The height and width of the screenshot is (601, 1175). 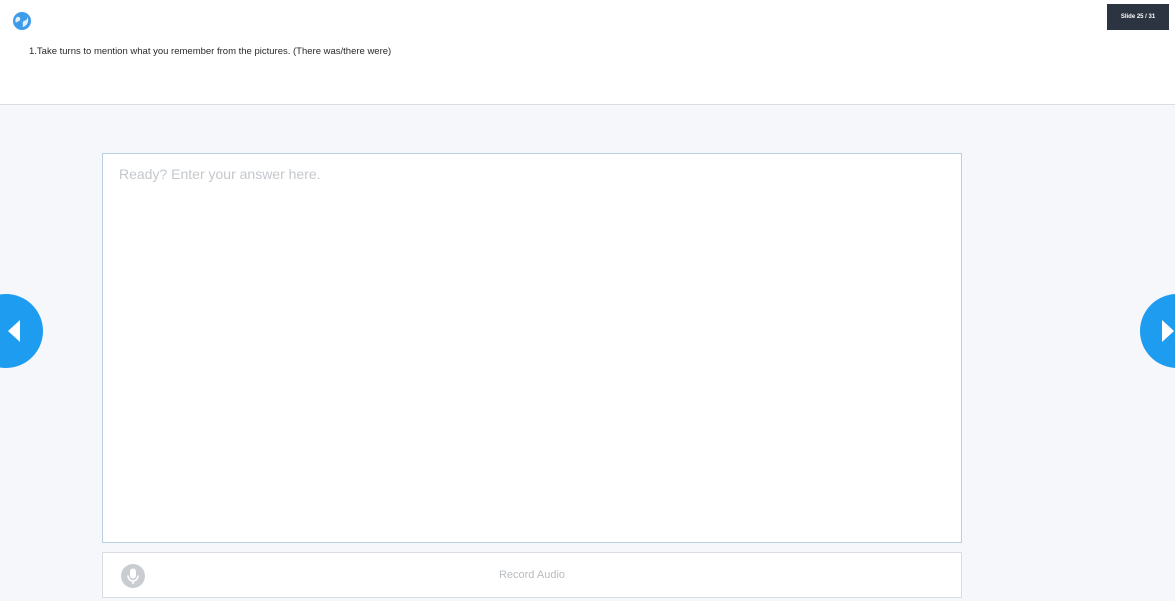 I want to click on chevron-right-icon, so click(x=1168, y=331).